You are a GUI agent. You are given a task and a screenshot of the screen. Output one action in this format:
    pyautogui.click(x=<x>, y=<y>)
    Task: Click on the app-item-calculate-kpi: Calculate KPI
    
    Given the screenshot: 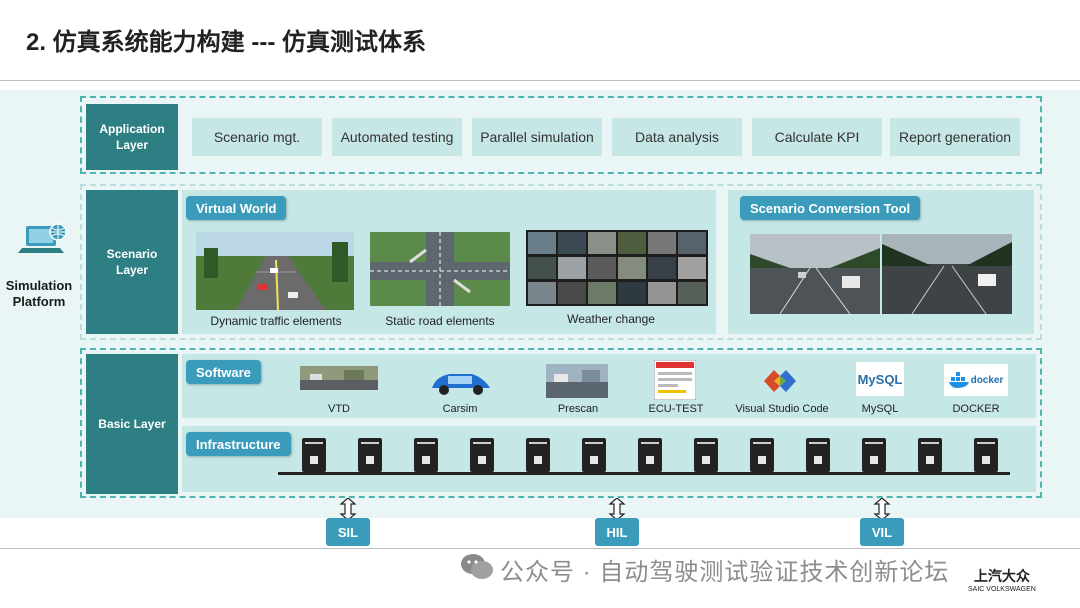 What is the action you would take?
    pyautogui.click(x=817, y=137)
    